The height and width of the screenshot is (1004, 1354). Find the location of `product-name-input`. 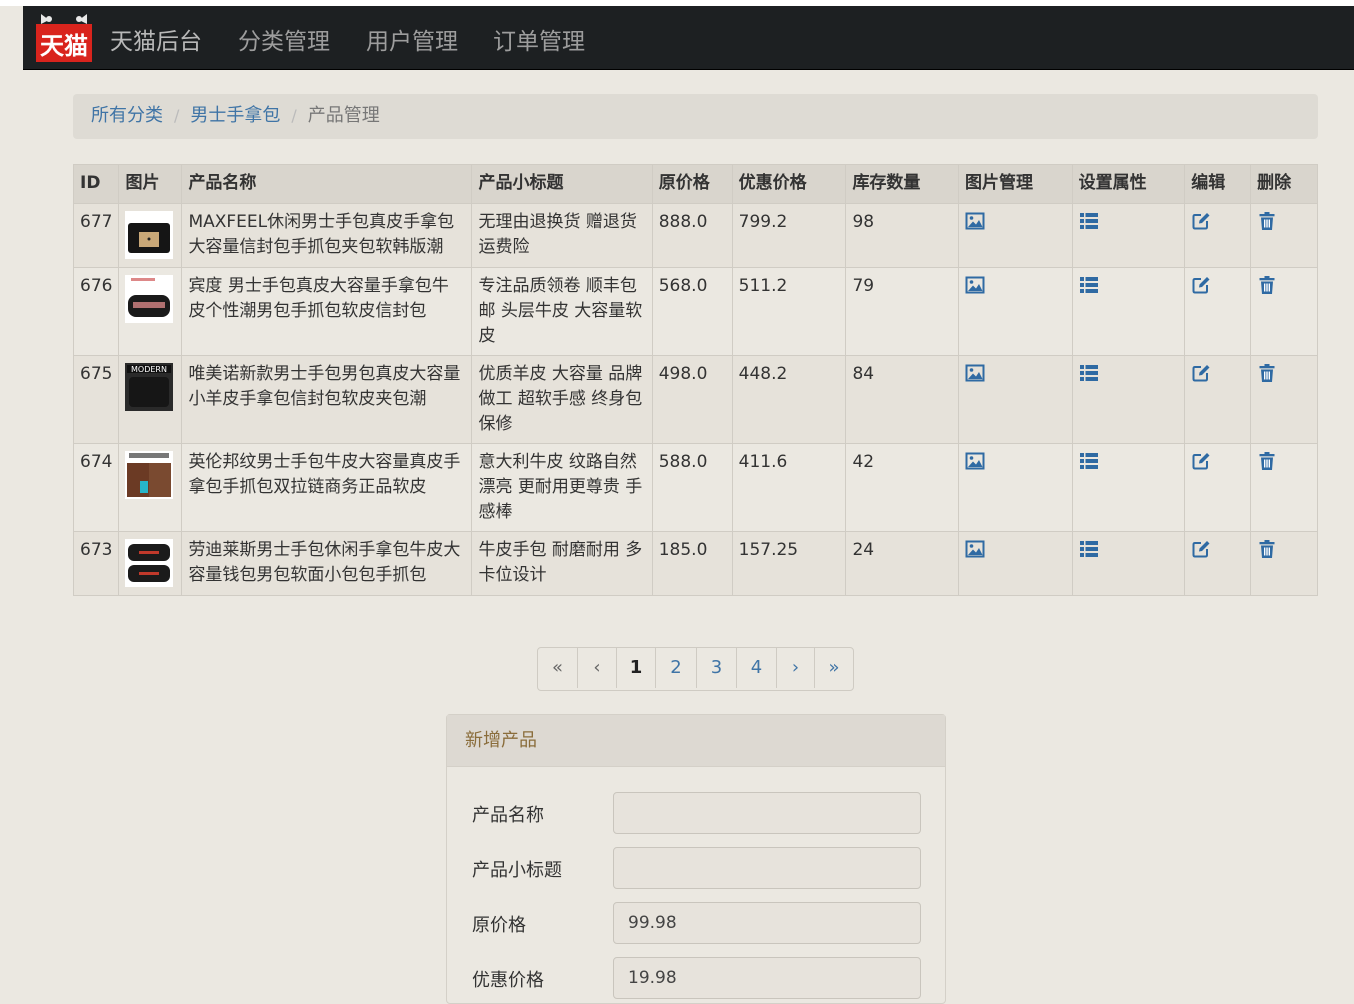

product-name-input is located at coordinates (767, 813).